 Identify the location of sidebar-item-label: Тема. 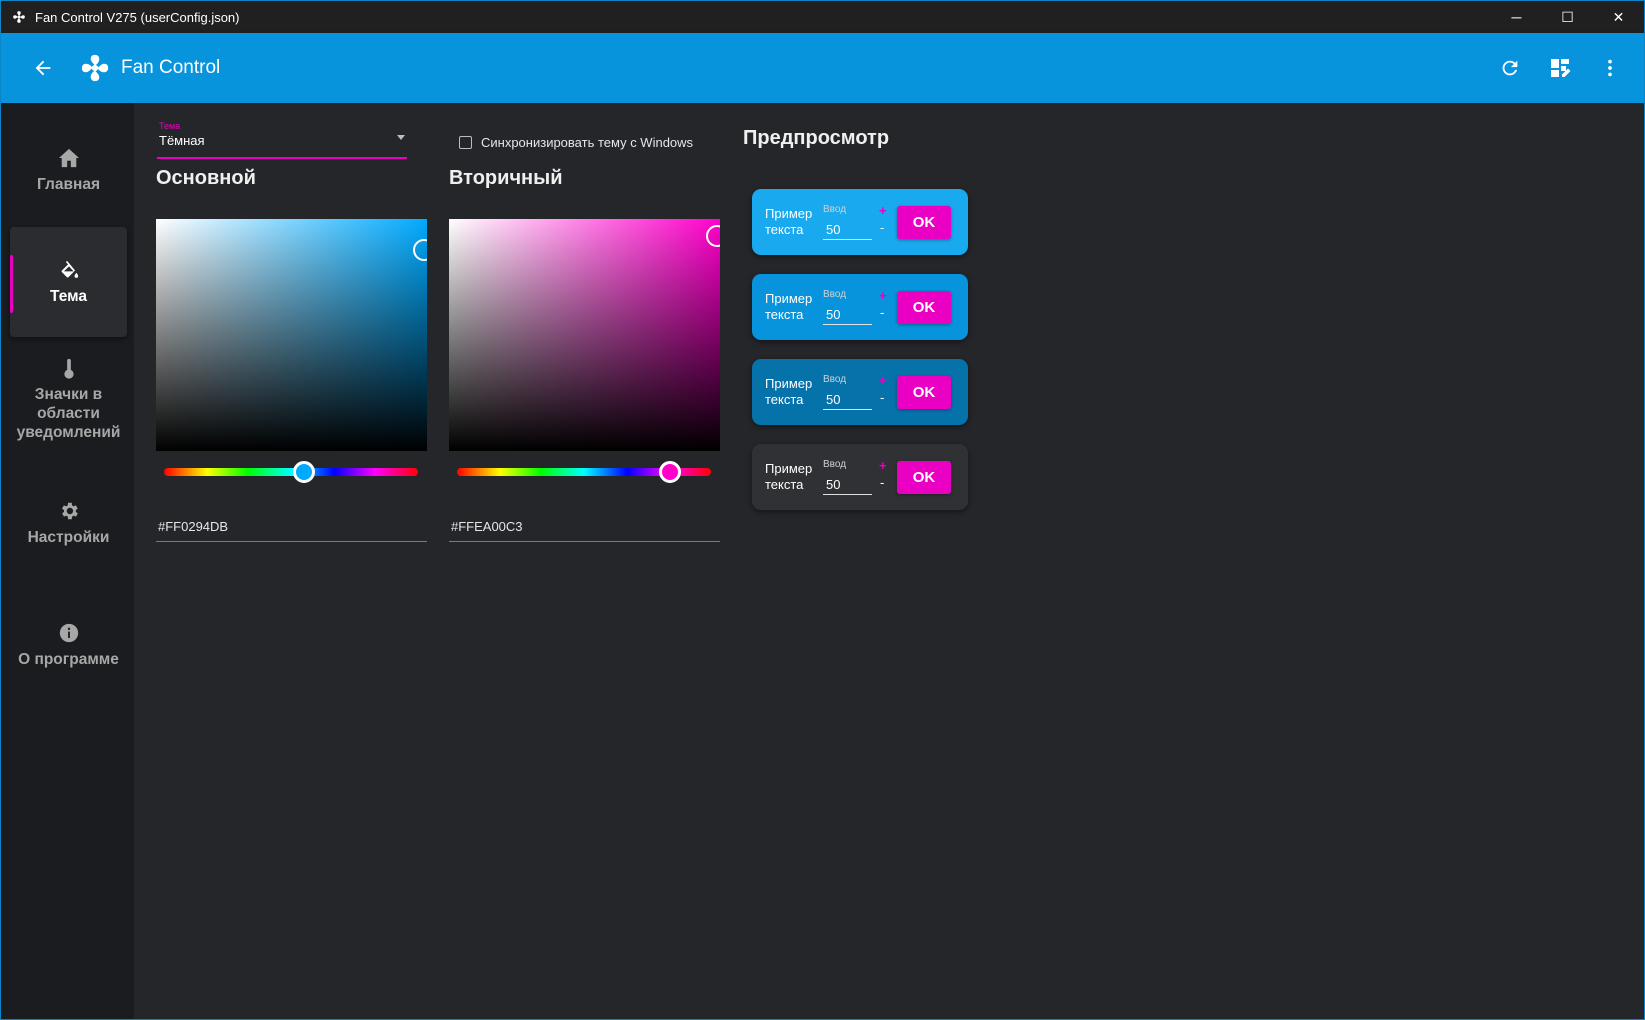
(68, 296).